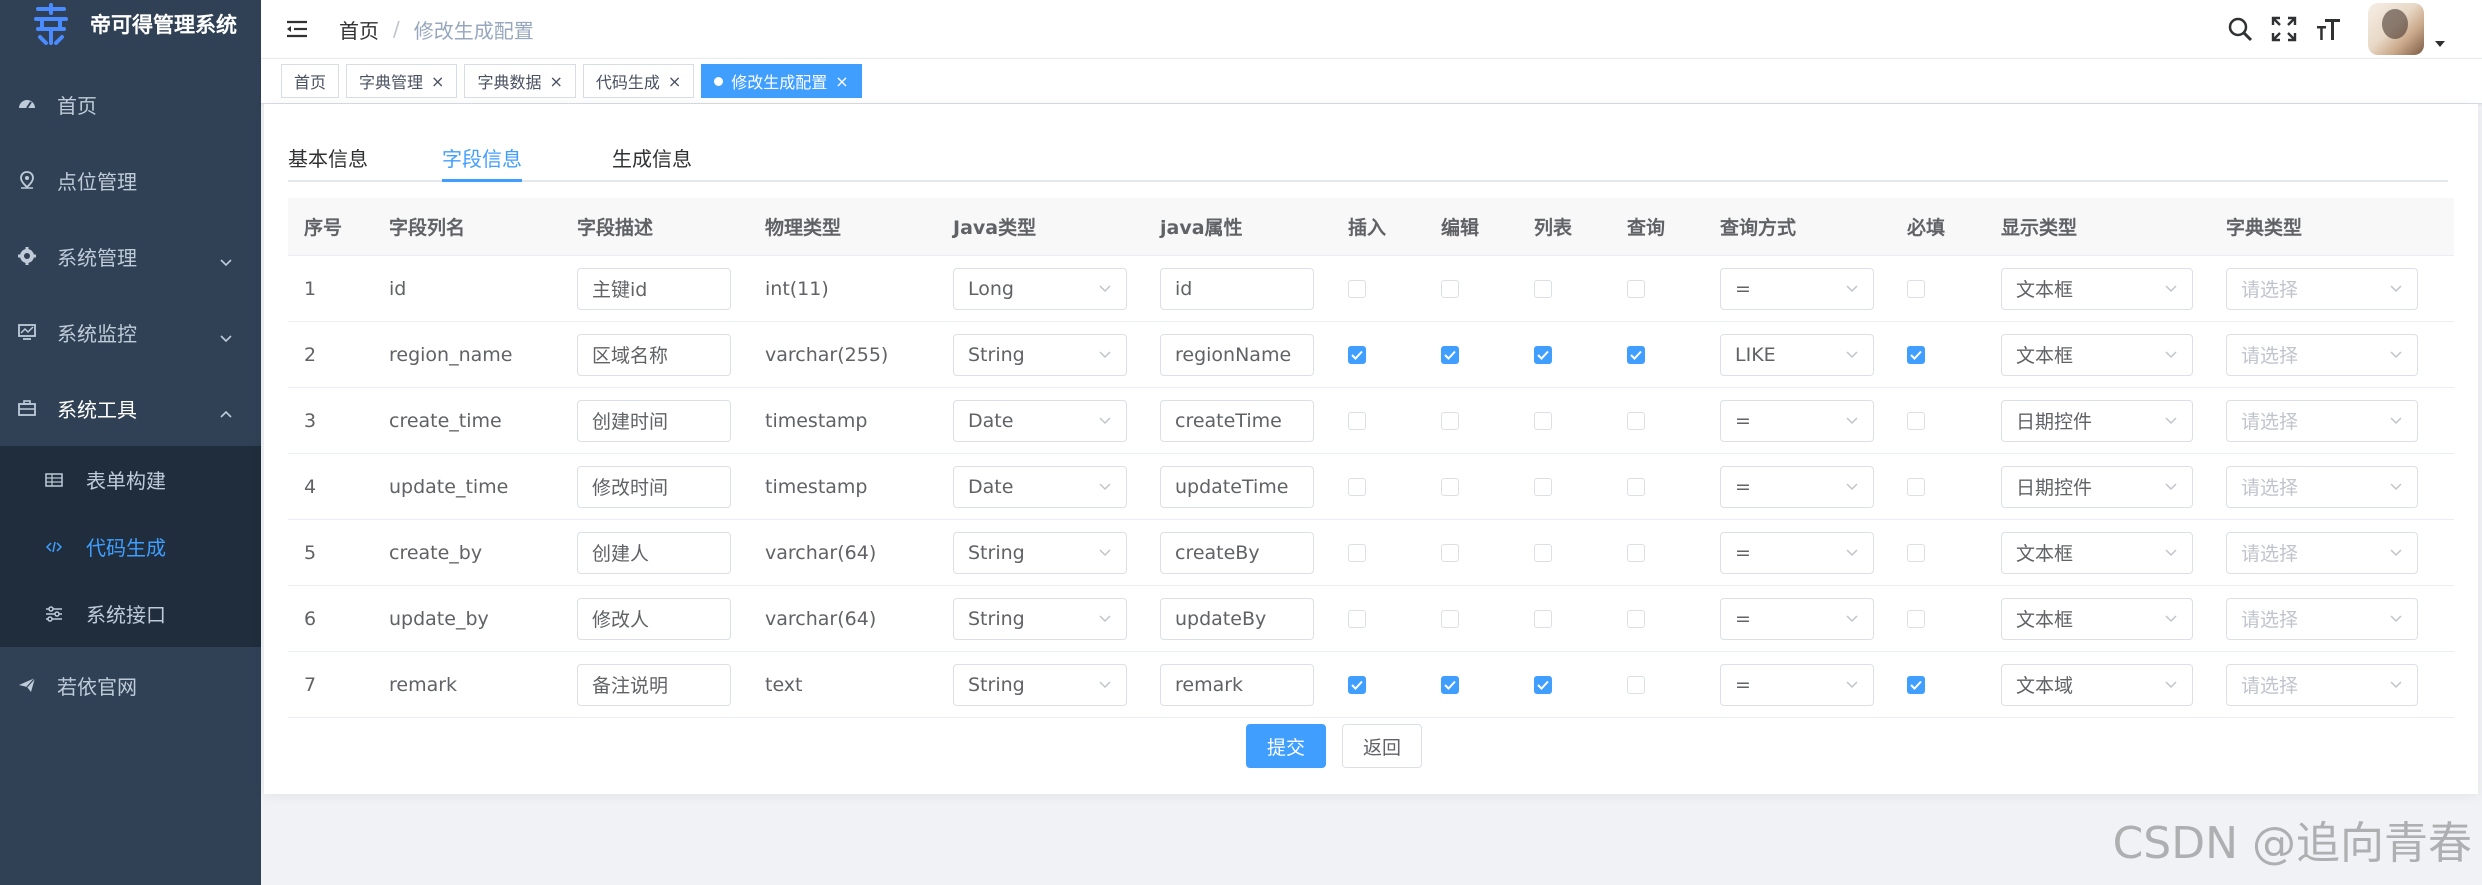 Image resolution: width=2482 pixels, height=885 pixels. I want to click on java-field-input: updateBy, so click(1237, 618).